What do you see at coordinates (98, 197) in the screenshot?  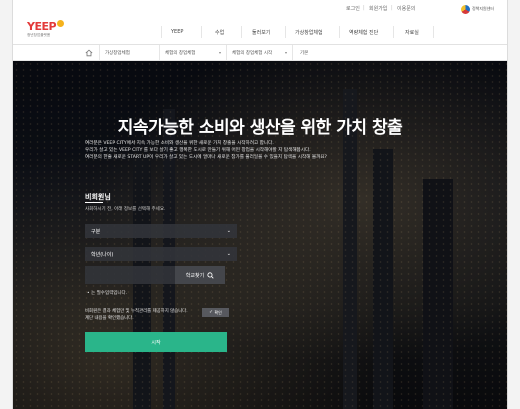 I see `form-title: 비회원님` at bounding box center [98, 197].